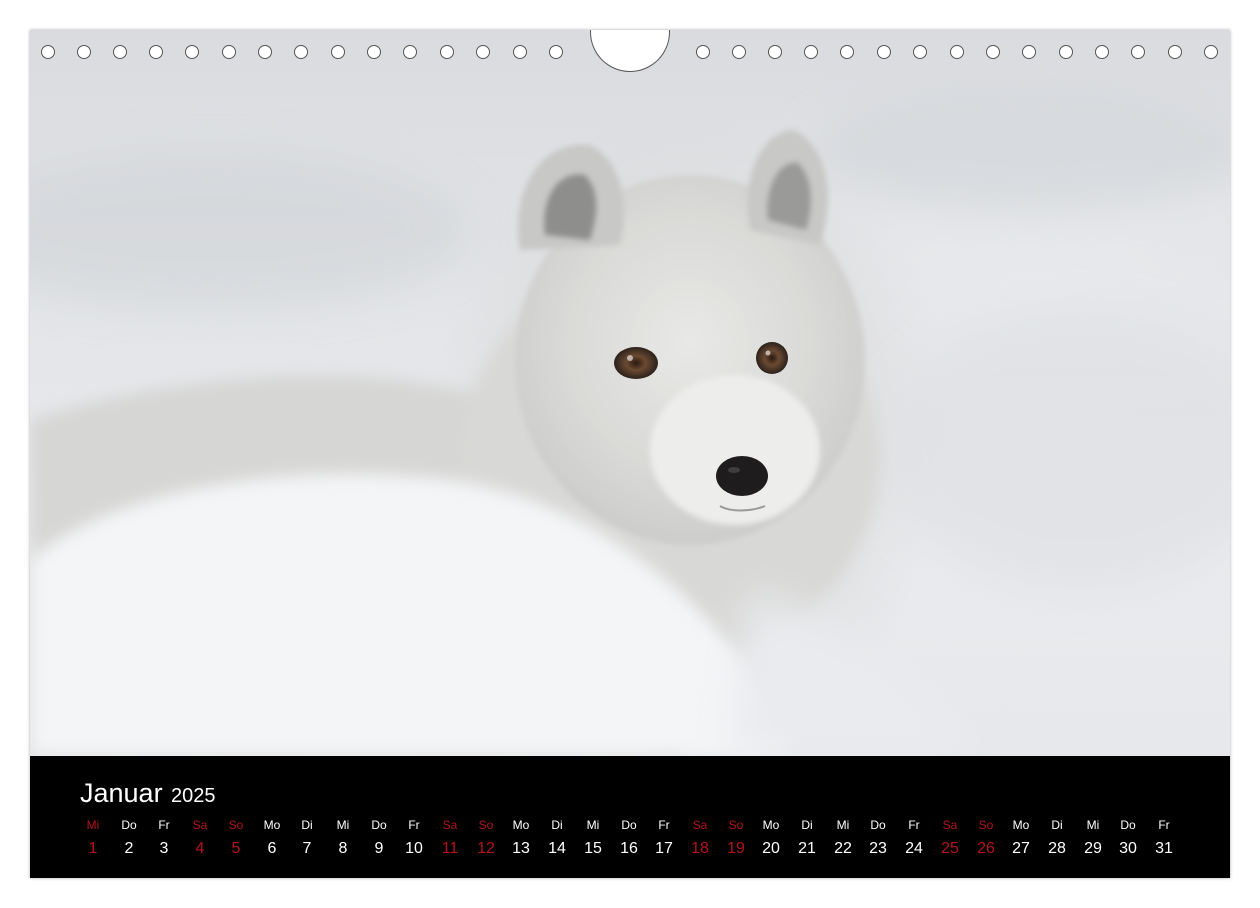 Image resolution: width=1260 pixels, height=908 pixels. Describe the element at coordinates (1021, 848) in the screenshot. I see `day-number: 27` at that location.